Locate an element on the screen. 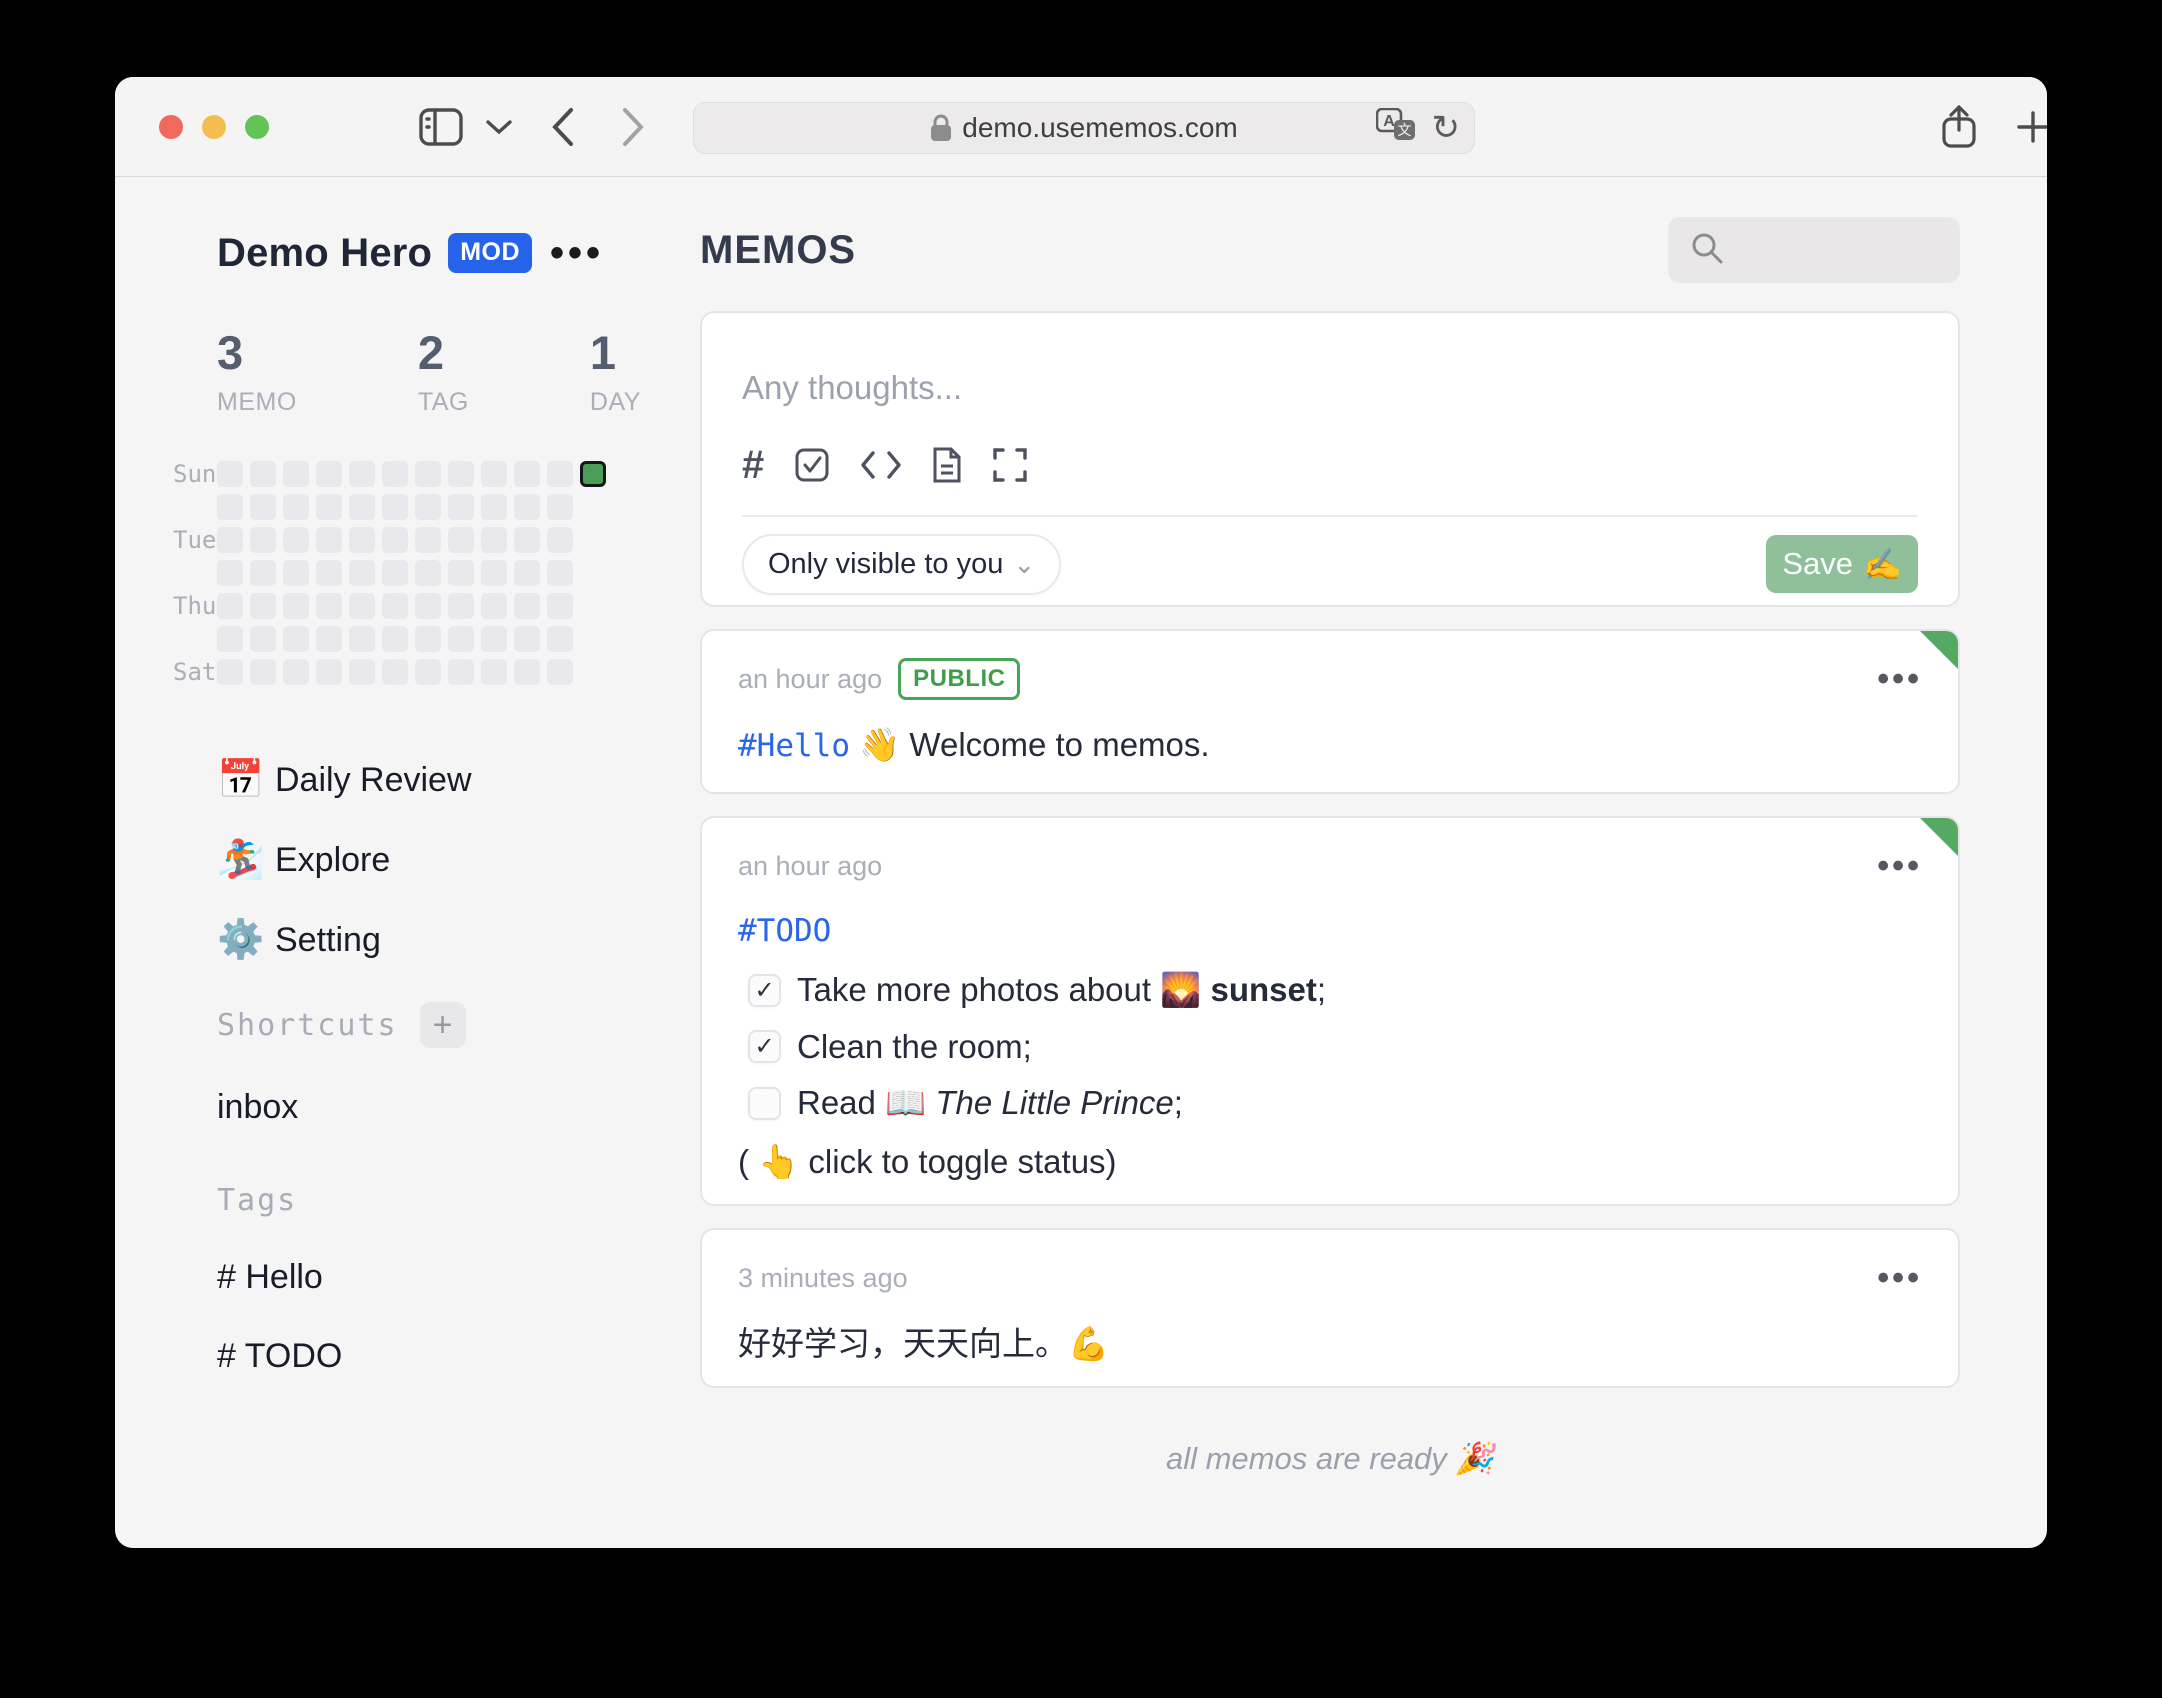  save-button: Save ✍️ is located at coordinates (1842, 564).